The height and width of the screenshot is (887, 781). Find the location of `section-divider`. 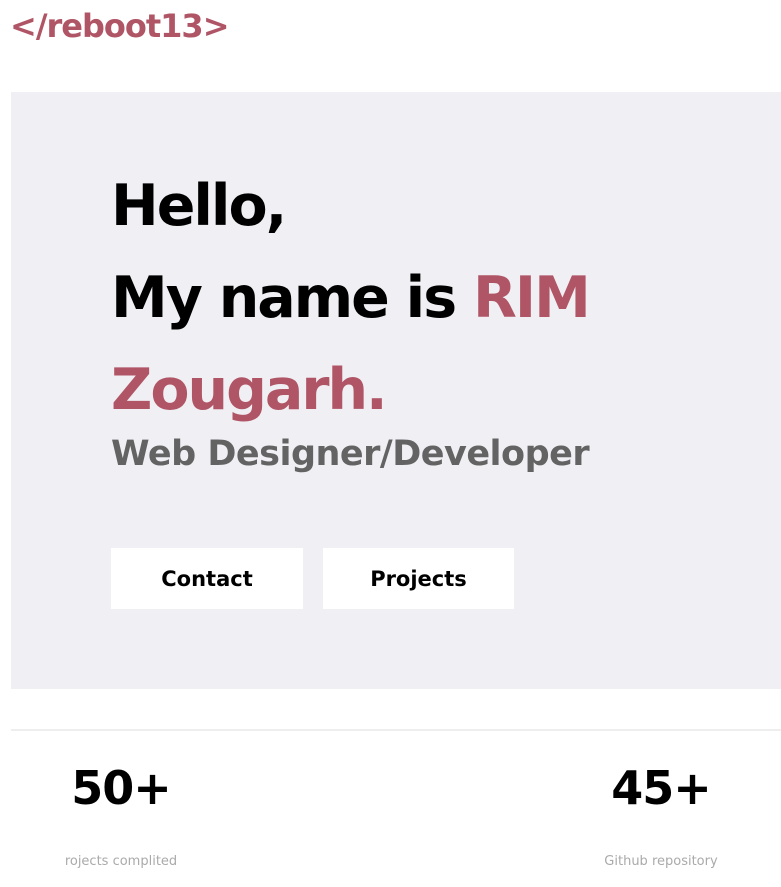

section-divider is located at coordinates (396, 730).